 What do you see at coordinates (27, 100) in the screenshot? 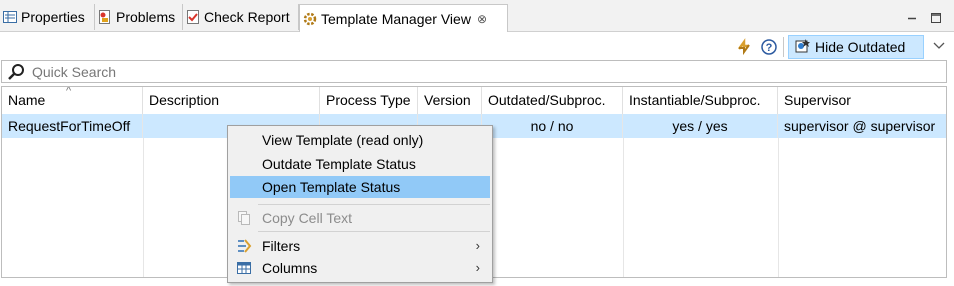
I see `column-header-label: Name` at bounding box center [27, 100].